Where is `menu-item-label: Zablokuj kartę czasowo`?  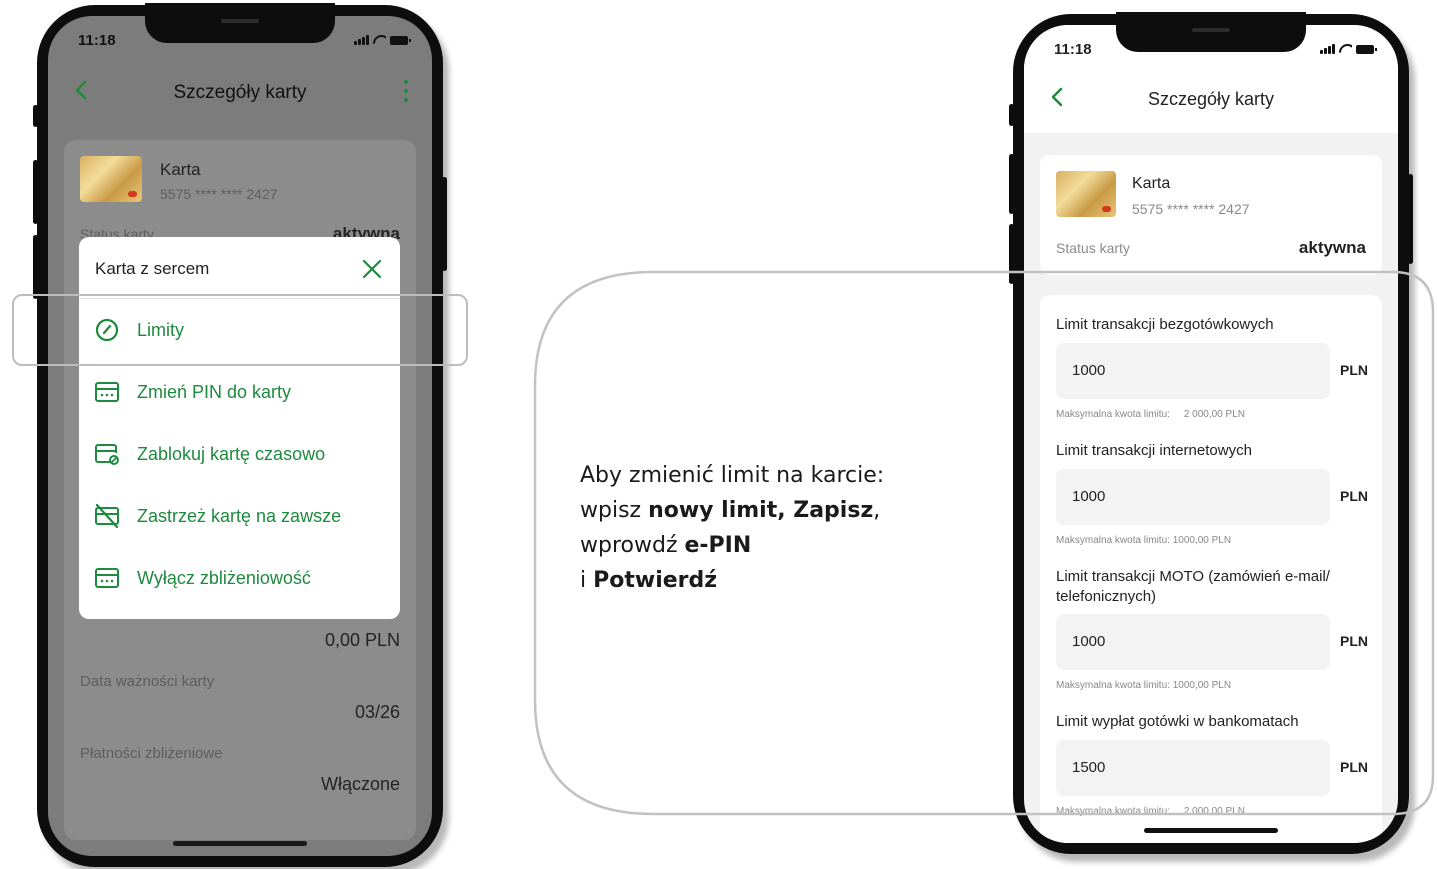
menu-item-label: Zablokuj kartę czasowo is located at coordinates (231, 454).